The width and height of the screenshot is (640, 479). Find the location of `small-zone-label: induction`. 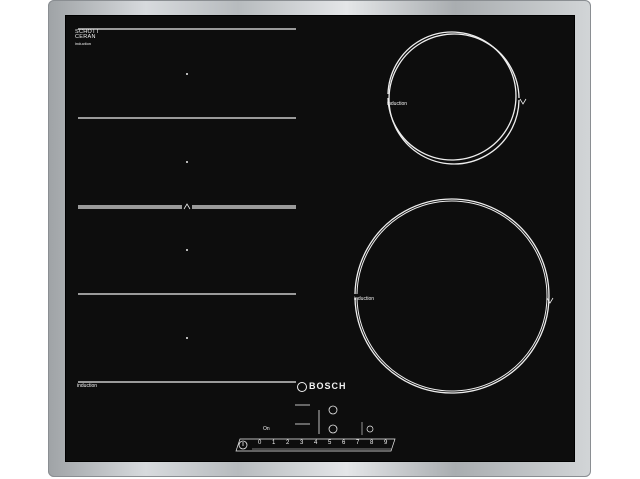

small-zone-label: induction is located at coordinates (397, 104).